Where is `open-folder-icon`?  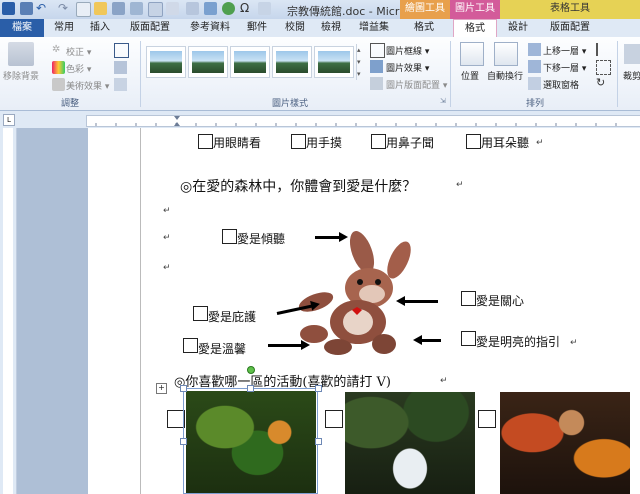
open-folder-icon is located at coordinates (100, 8).